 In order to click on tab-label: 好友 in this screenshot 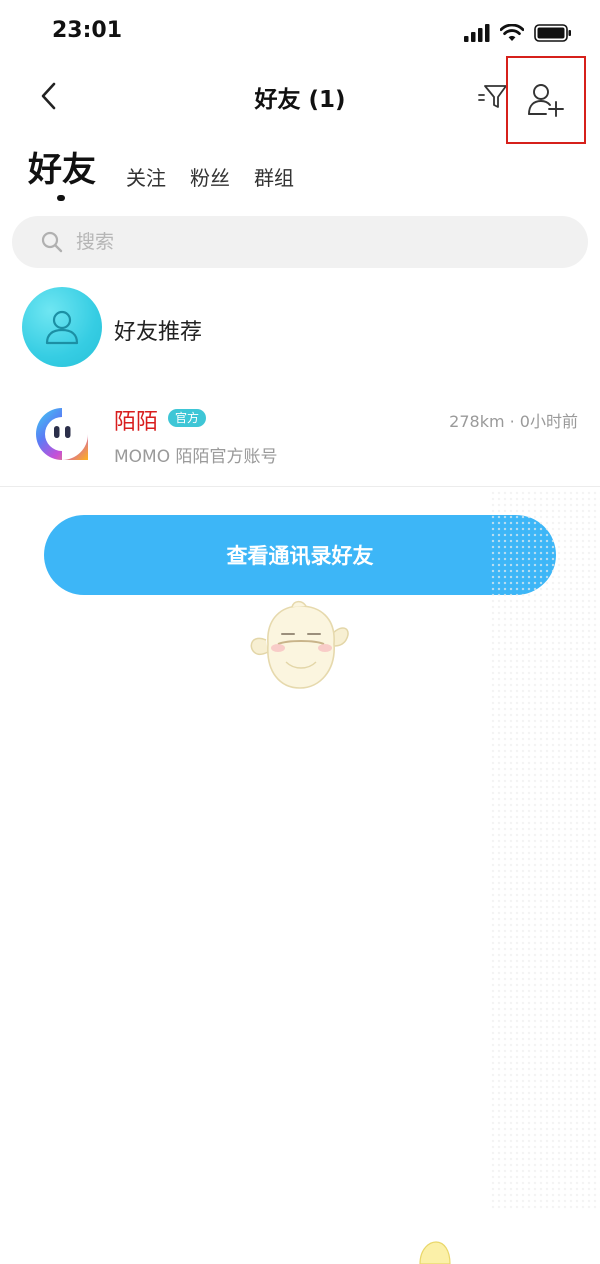, I will do `click(62, 170)`.